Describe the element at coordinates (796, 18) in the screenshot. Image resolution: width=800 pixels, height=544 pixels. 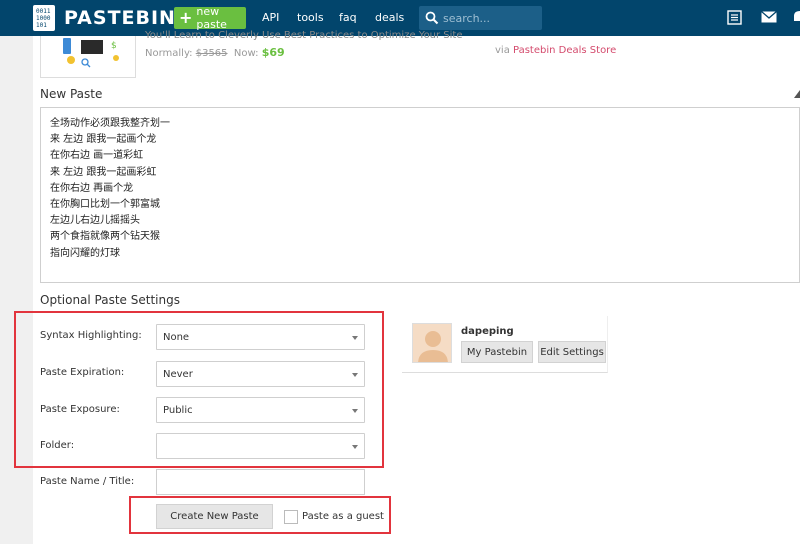
I see `bell-icon` at that location.